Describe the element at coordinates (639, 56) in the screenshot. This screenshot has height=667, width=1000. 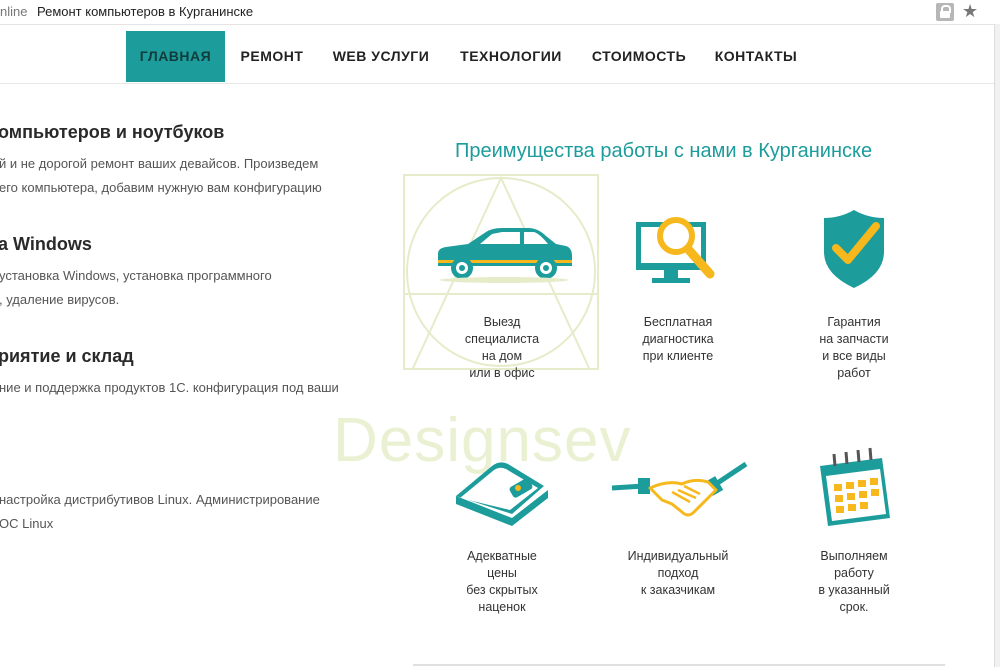
I see `nav-item-pricing: СТОИМОСТЬ` at that location.